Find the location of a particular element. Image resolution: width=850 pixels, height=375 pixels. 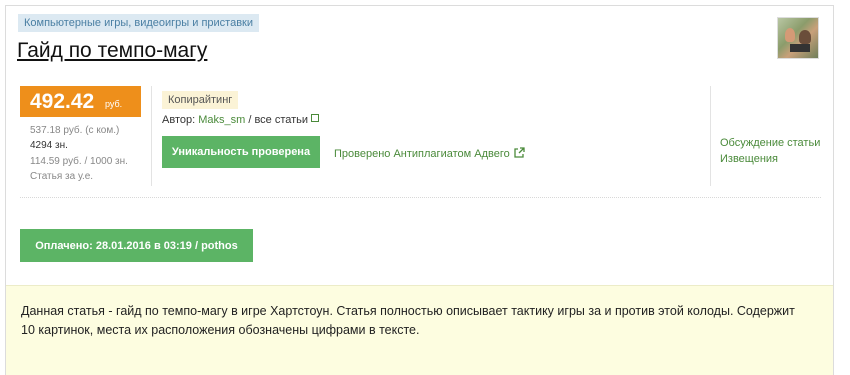

author-line: Автор: Maks_sm / все статьи is located at coordinates (241, 120).